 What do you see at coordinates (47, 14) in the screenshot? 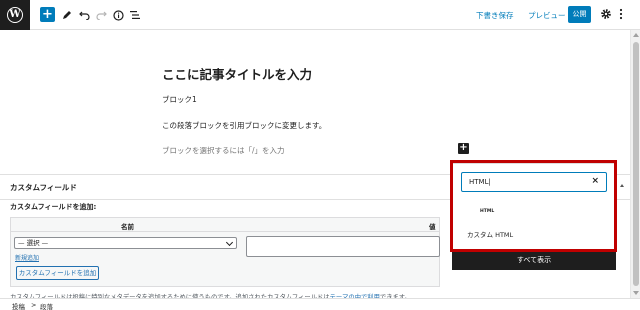
I see `add-block-button: +` at bounding box center [47, 14].